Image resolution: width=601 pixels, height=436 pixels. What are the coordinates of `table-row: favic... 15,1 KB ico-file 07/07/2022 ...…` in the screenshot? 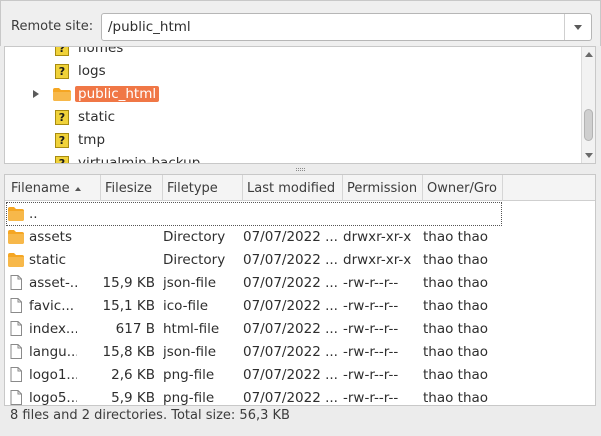 It's located at (300, 305).